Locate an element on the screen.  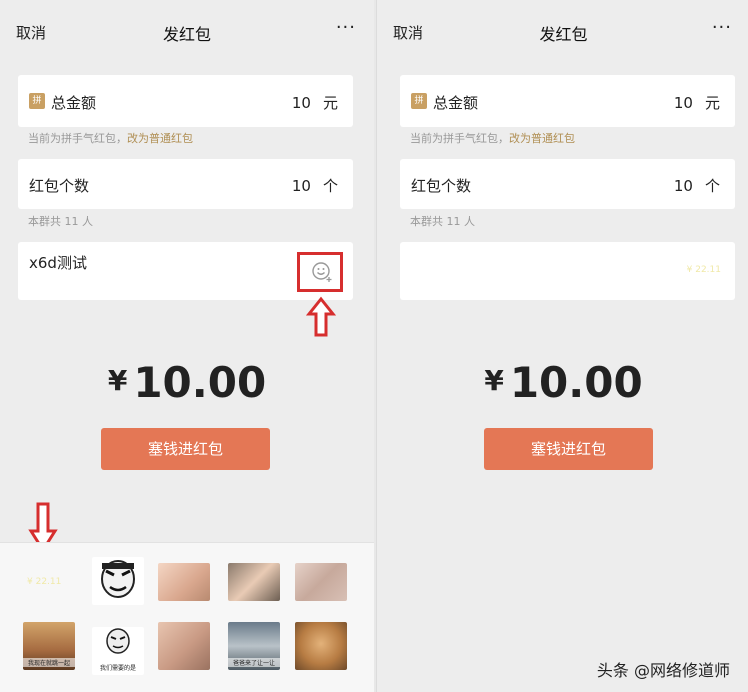
message-text: x6d测试 is located at coordinates (58, 262).